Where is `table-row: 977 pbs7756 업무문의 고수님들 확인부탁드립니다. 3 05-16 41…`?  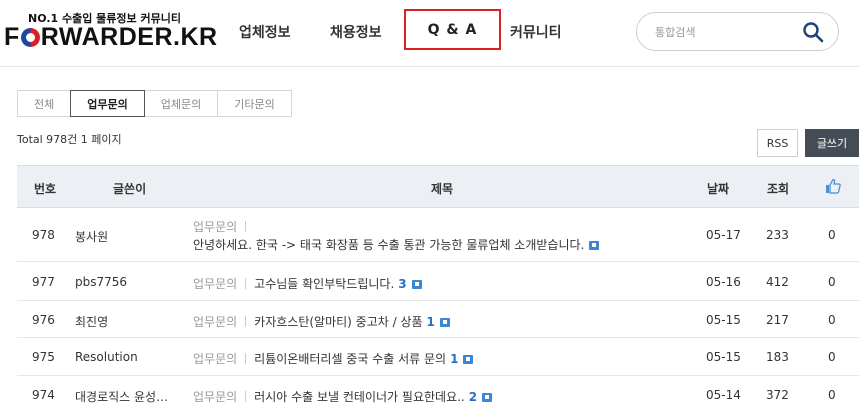
table-row: 977 pbs7756 업무문의 고수님들 확인부탁드립니다. 3 05-16 41… is located at coordinates (438, 281).